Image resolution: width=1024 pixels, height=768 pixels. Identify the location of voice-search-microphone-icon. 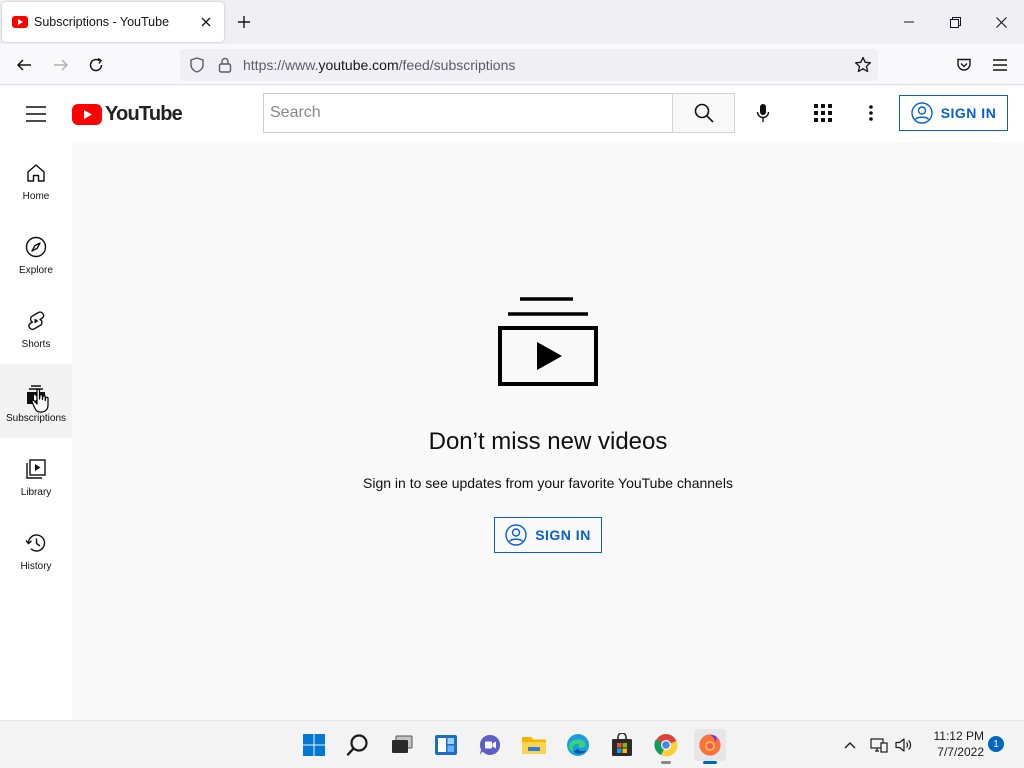
(763, 113).